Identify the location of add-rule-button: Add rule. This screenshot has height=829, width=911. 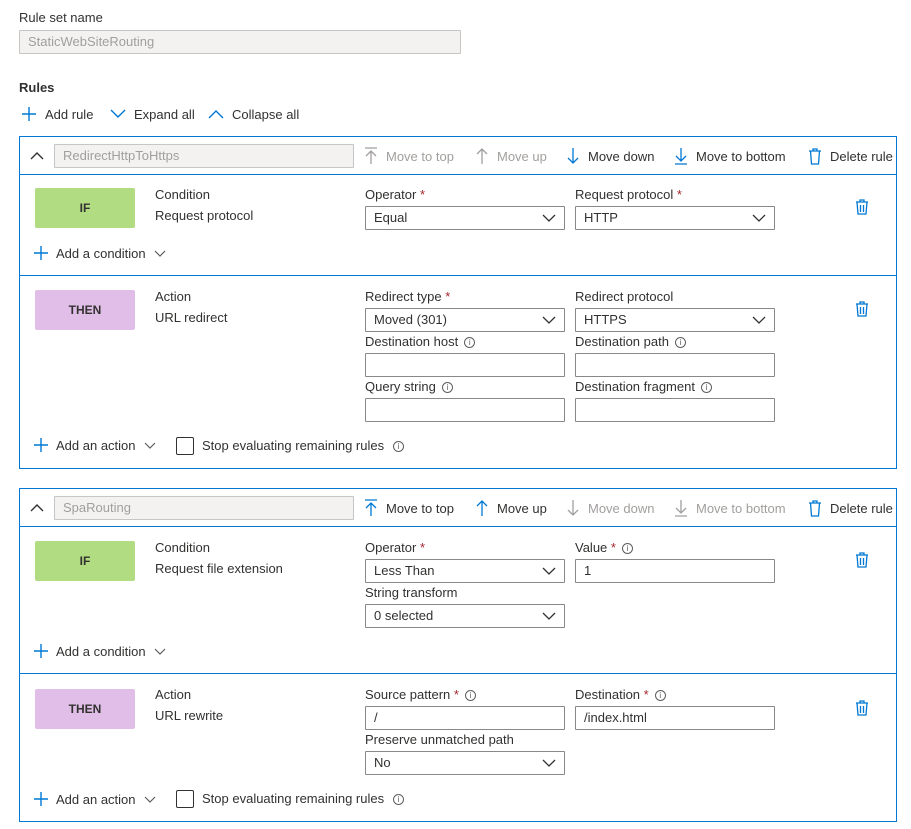
(57, 114).